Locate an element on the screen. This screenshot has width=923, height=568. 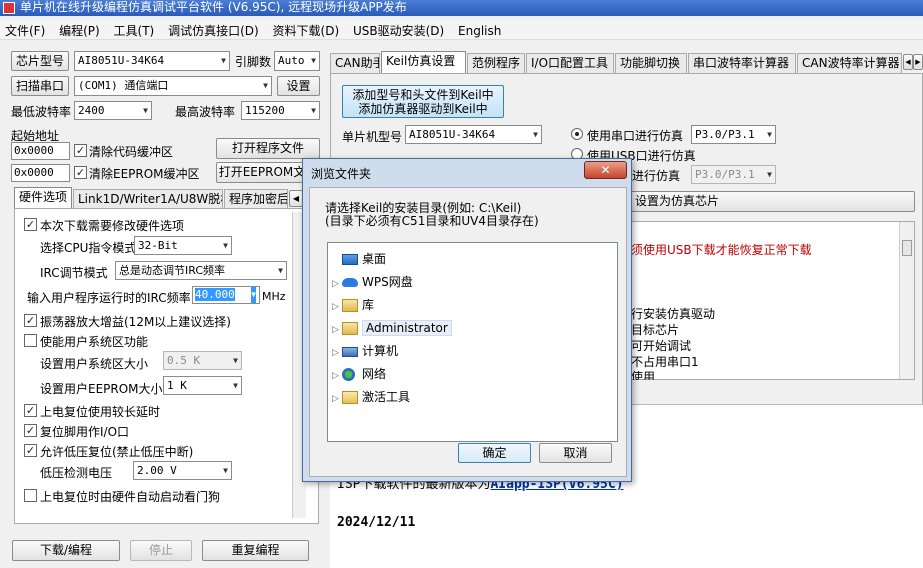
max-baud-select: 115200 ▼ is located at coordinates (280, 110).